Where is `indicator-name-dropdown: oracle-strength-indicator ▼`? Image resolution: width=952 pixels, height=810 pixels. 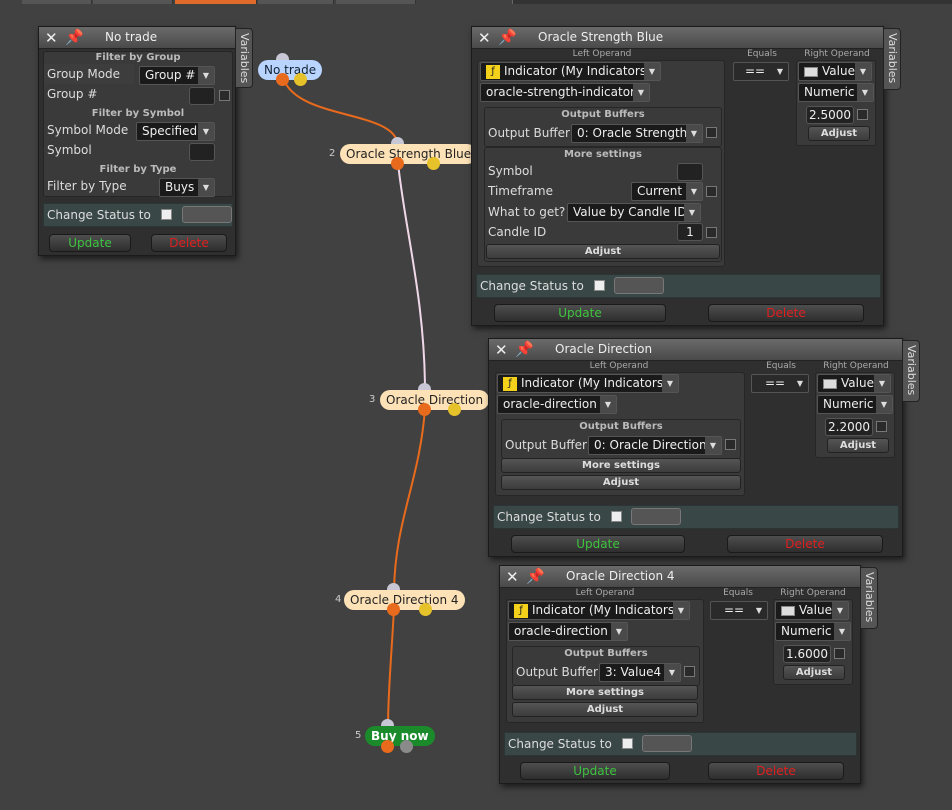 indicator-name-dropdown: oracle-strength-indicator ▼ is located at coordinates (565, 92).